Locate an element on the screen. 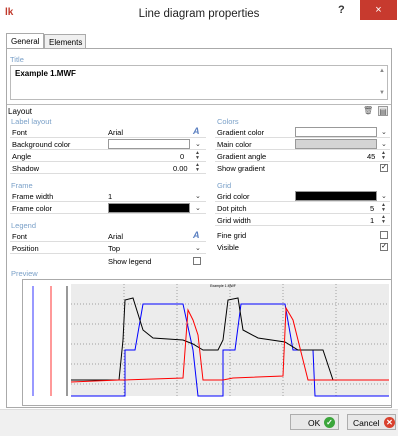 Image resolution: width=398 pixels, height=436 pixels. title-bar: lk Line diagram properties ? × is located at coordinates (199, 14).